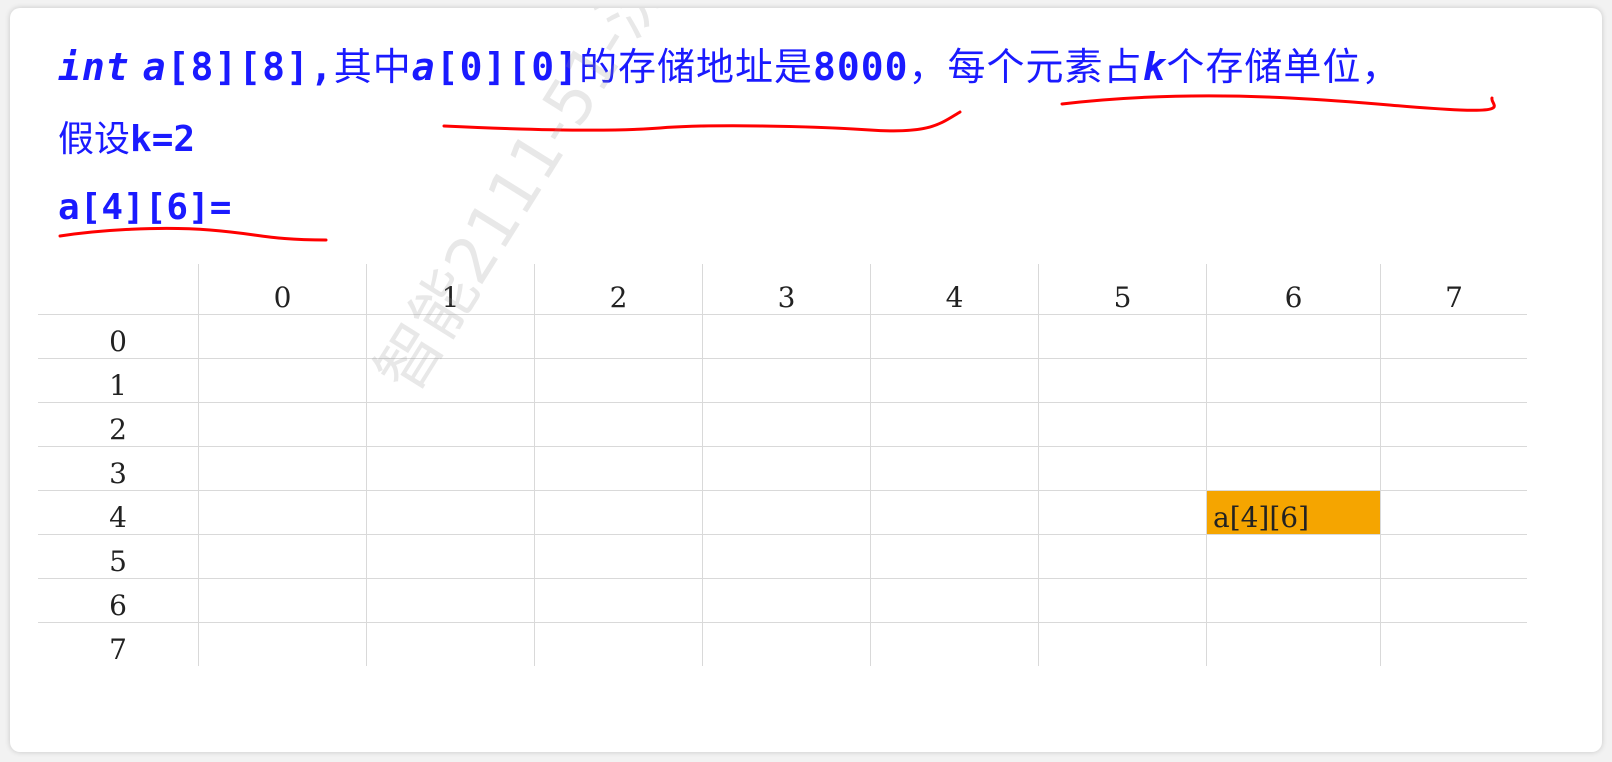 This screenshot has height=762, width=1612. I want to click on grid-row: 5, so click(782, 556).